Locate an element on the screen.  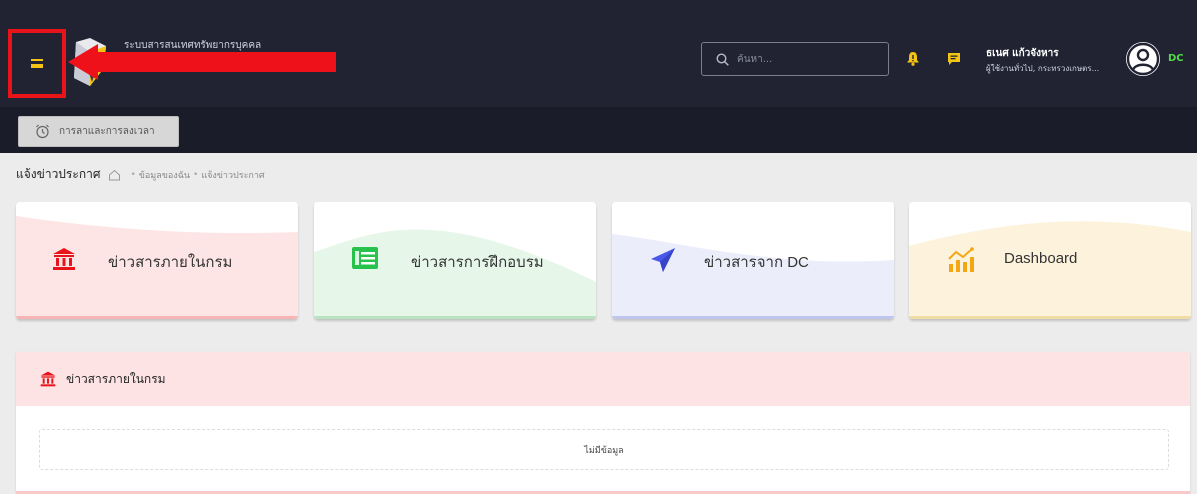
user-name: ธเนศ แก้วจังหาร is located at coordinates (1022, 53).